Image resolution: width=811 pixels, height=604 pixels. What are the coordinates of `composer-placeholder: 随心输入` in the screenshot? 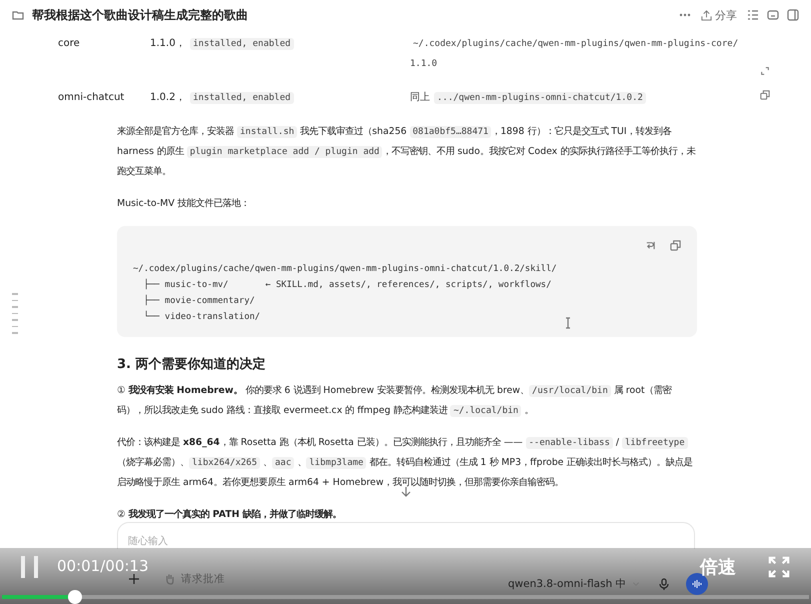 It's located at (148, 541).